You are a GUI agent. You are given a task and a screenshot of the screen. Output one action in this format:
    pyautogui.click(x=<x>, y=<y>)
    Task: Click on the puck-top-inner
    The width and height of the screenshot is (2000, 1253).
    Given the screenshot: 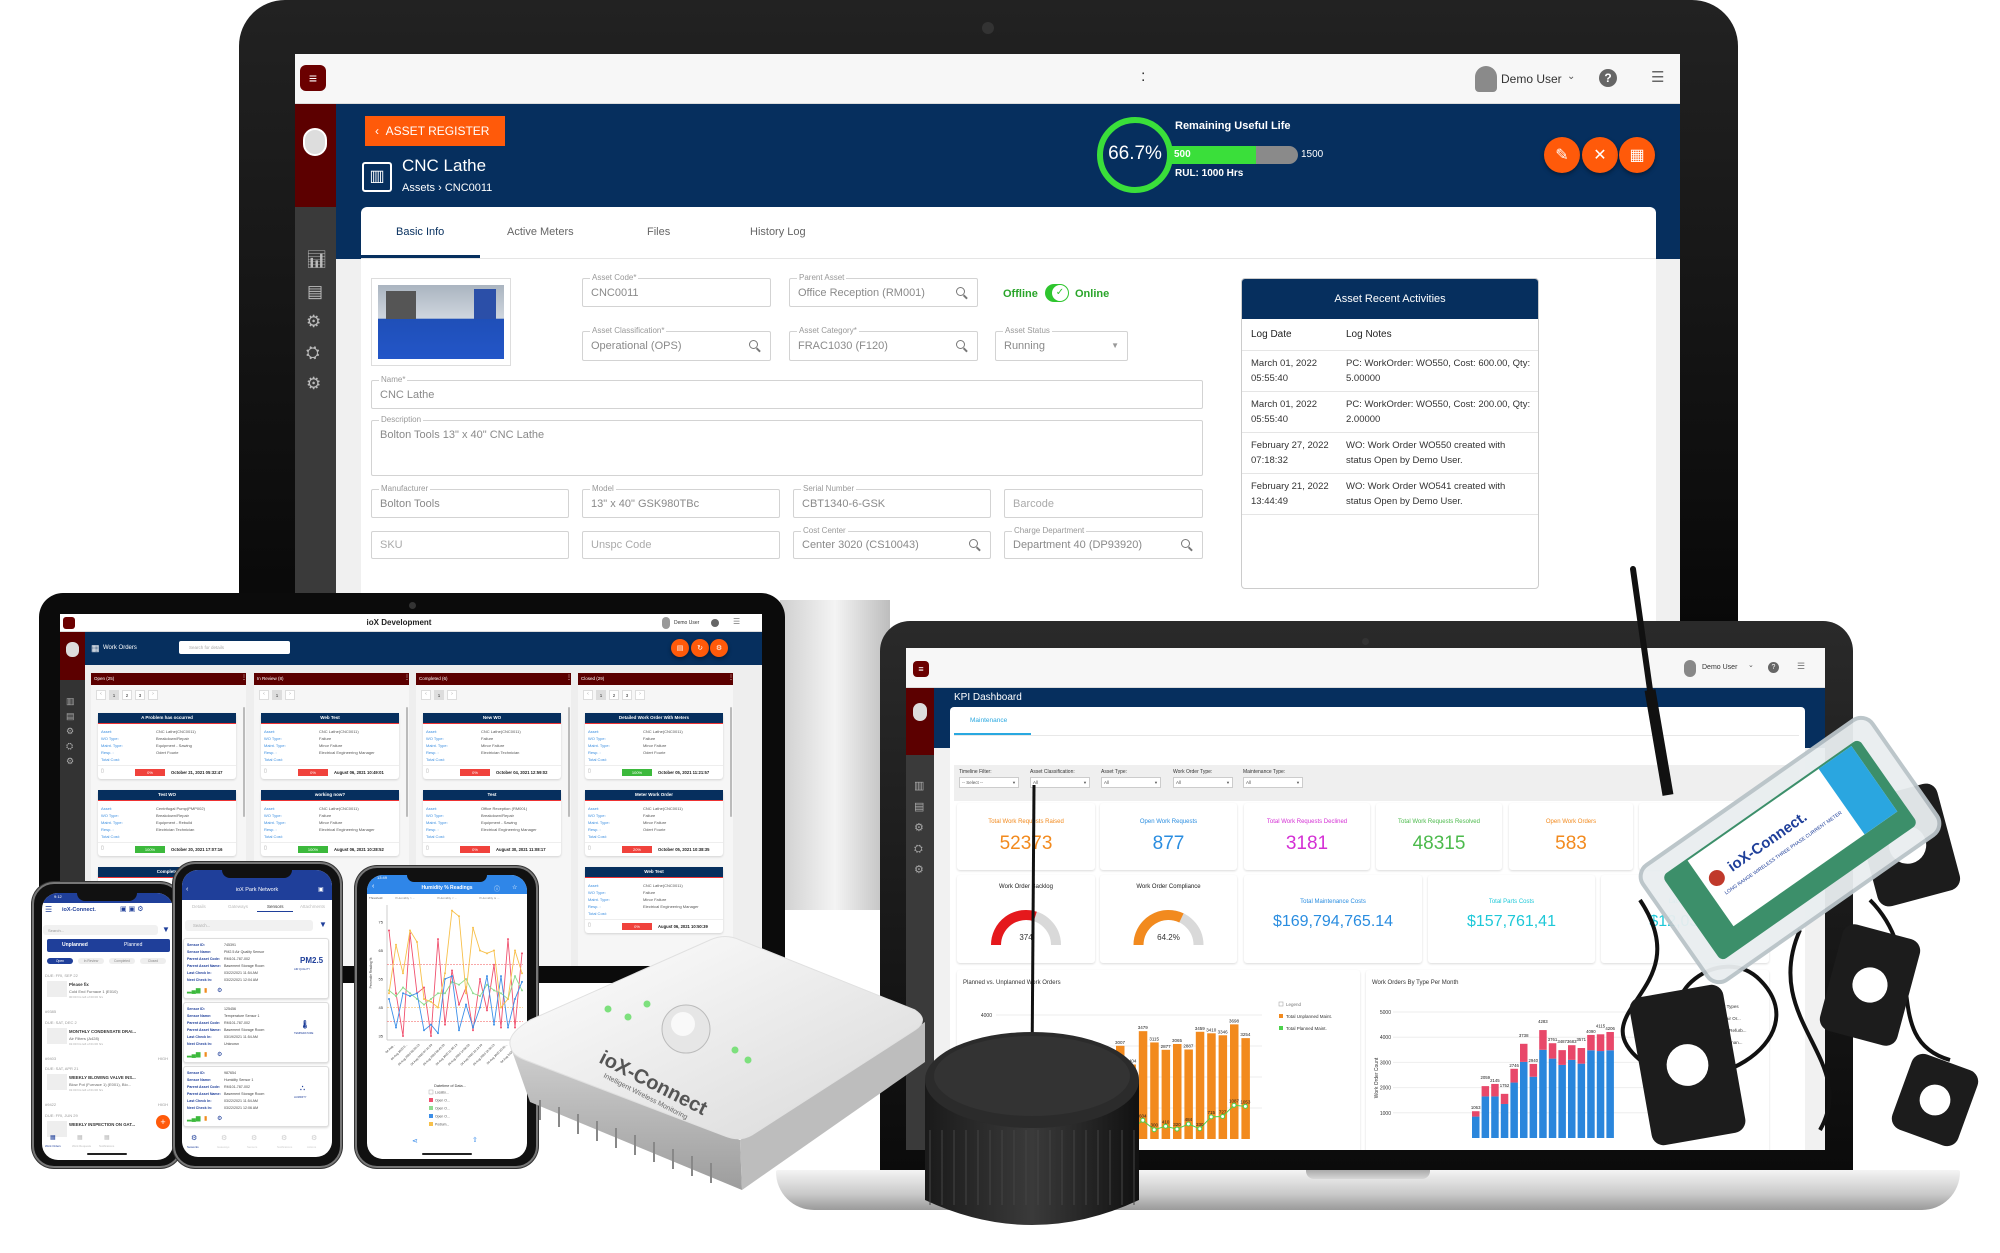 What is the action you would take?
    pyautogui.click(x=1032, y=1076)
    